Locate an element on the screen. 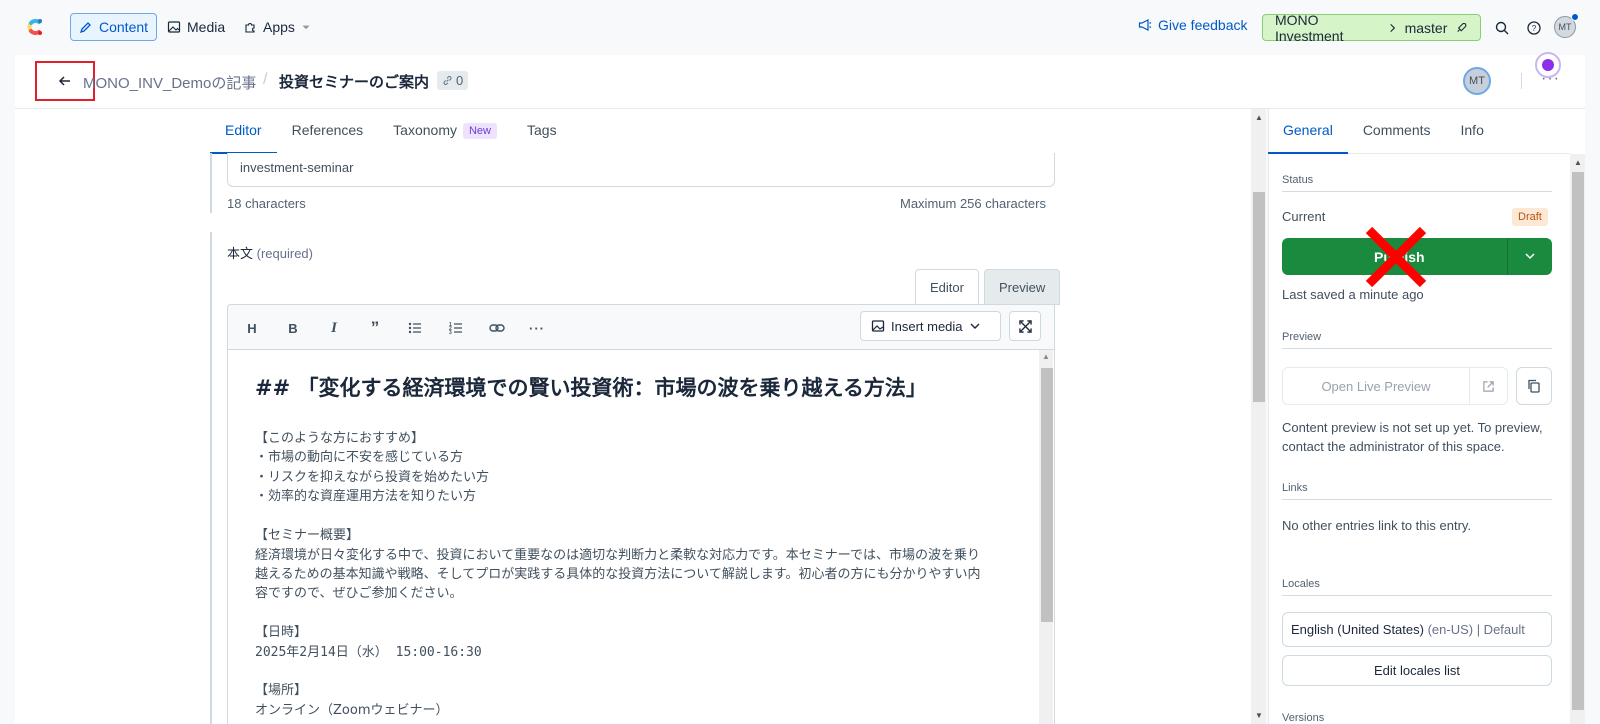 The width and height of the screenshot is (1600, 724). mode-preview-button: Preview is located at coordinates (1022, 287).